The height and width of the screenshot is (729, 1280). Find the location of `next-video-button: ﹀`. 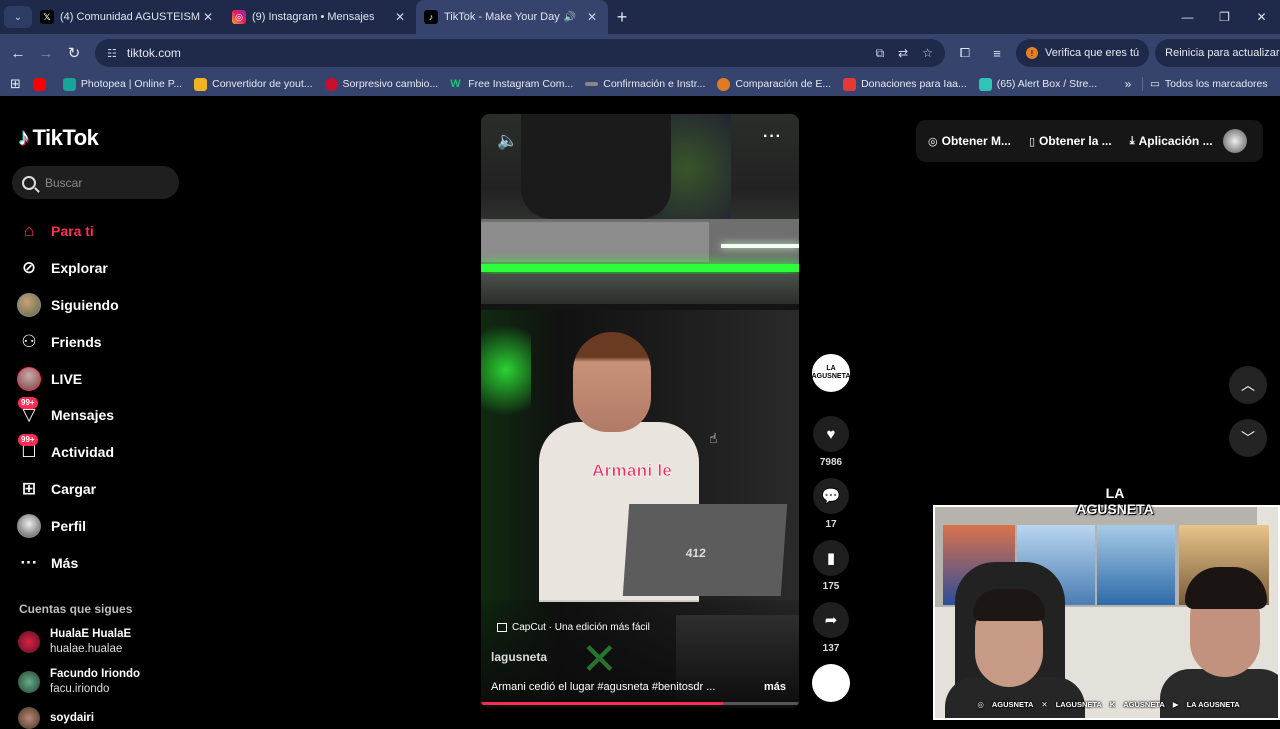

next-video-button: ﹀ is located at coordinates (1248, 438).